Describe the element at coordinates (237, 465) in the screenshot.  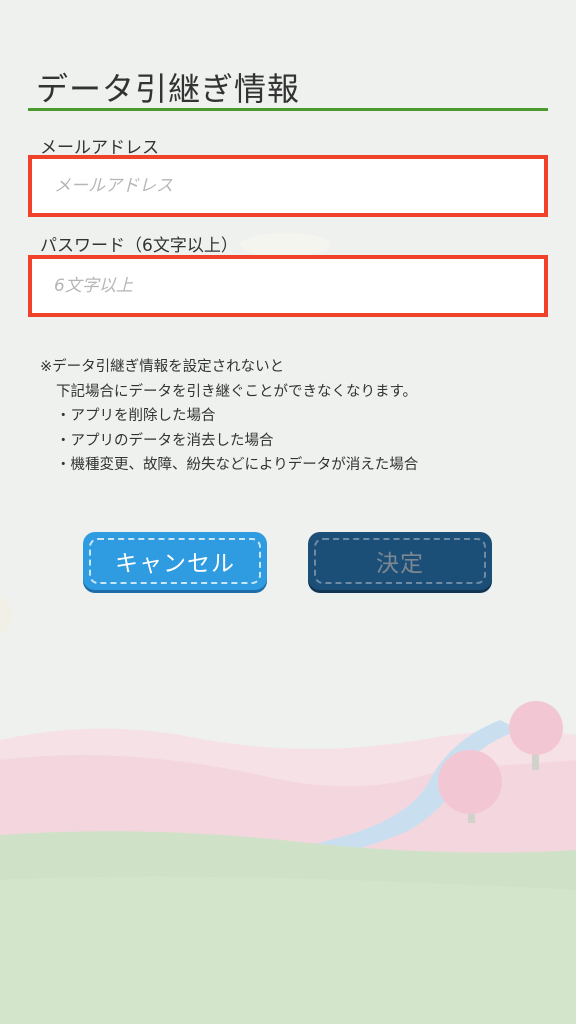
I see `notice-item: ・機種変更、故障、紛失などによりデータが消えた場合` at that location.